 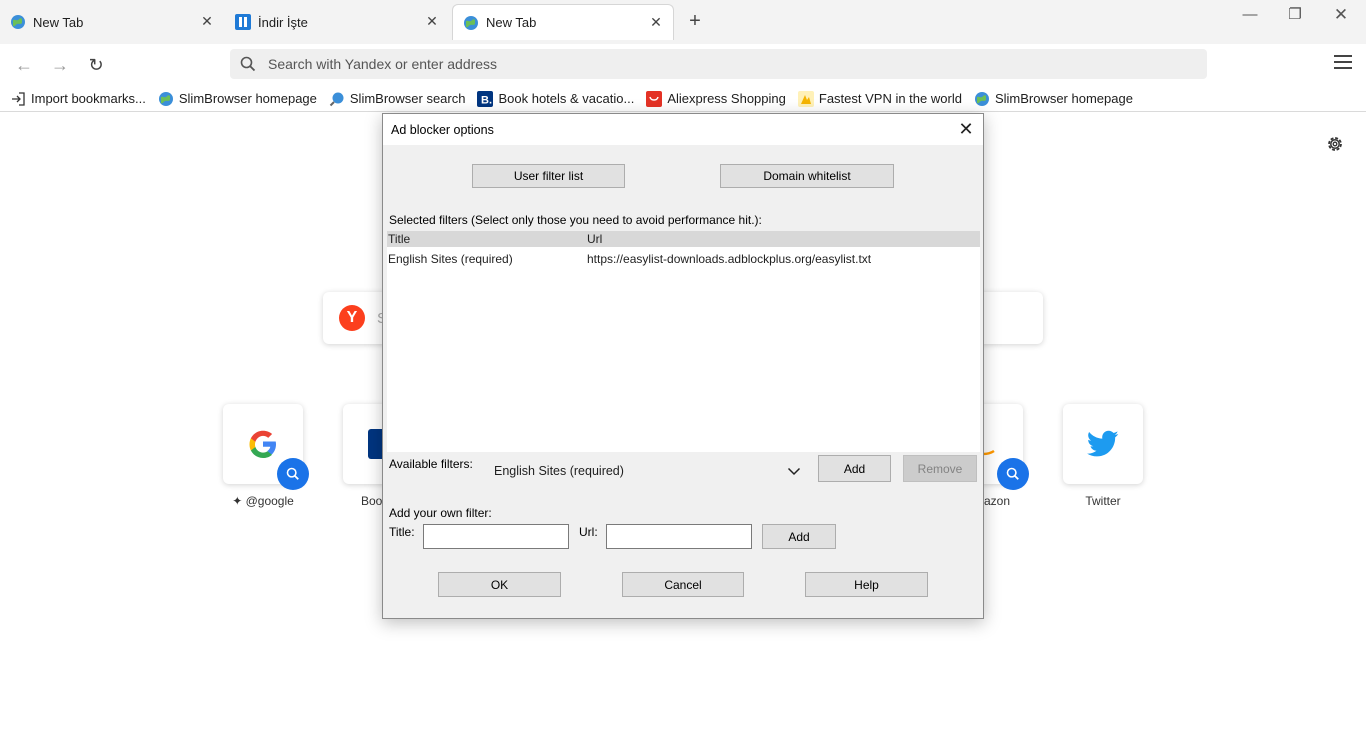 I want to click on new-tab-plus-icon: +, so click(x=695, y=22).